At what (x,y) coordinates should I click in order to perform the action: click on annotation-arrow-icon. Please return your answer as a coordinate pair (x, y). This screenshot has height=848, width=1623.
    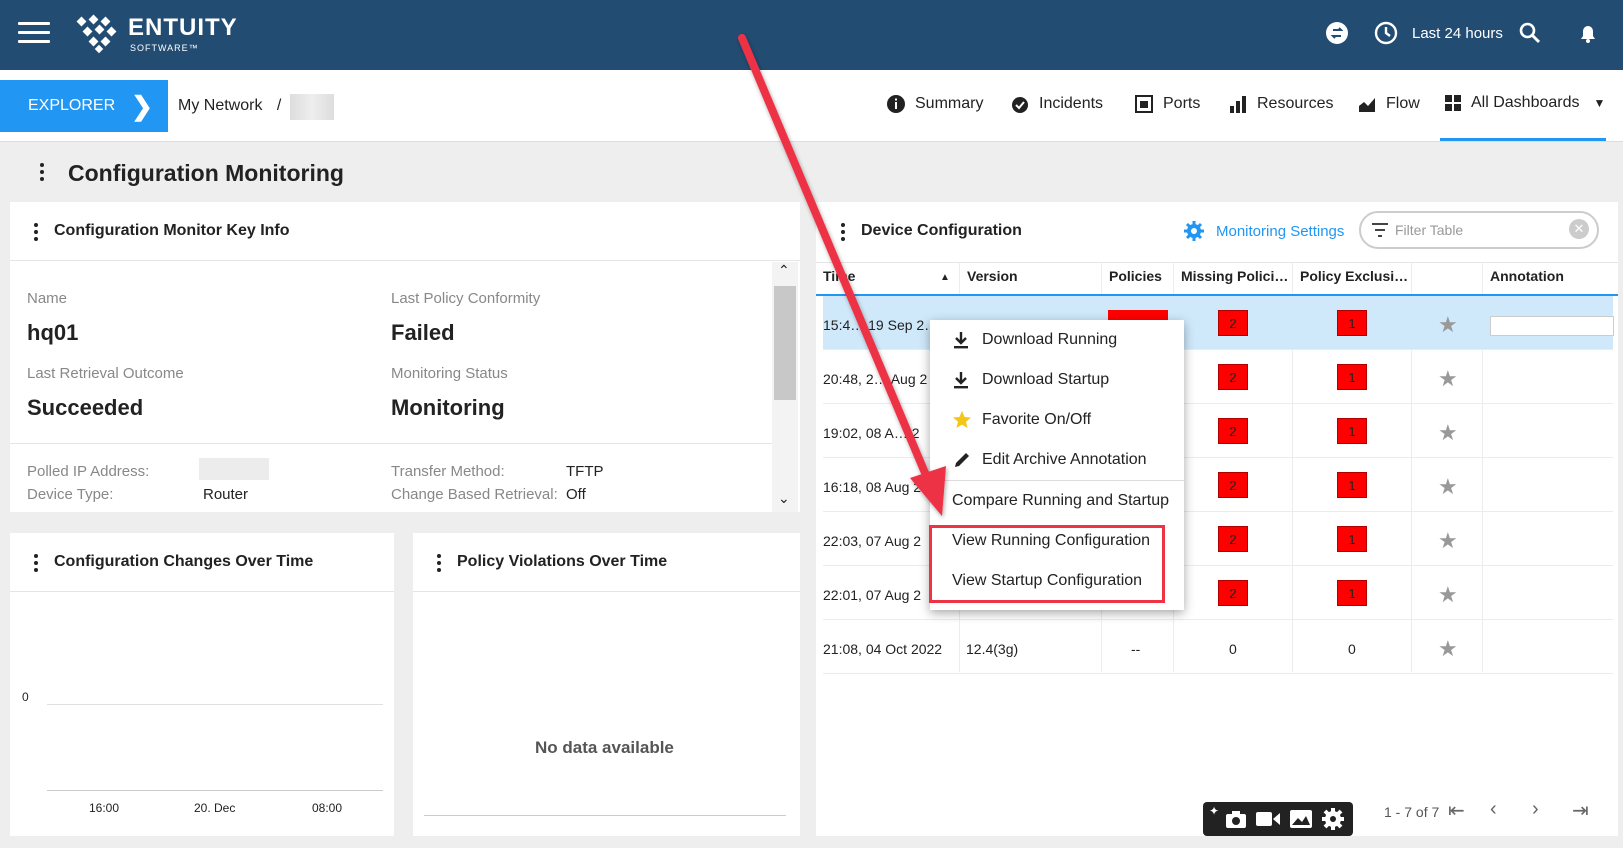
    Looking at the image, I should click on (842, 275).